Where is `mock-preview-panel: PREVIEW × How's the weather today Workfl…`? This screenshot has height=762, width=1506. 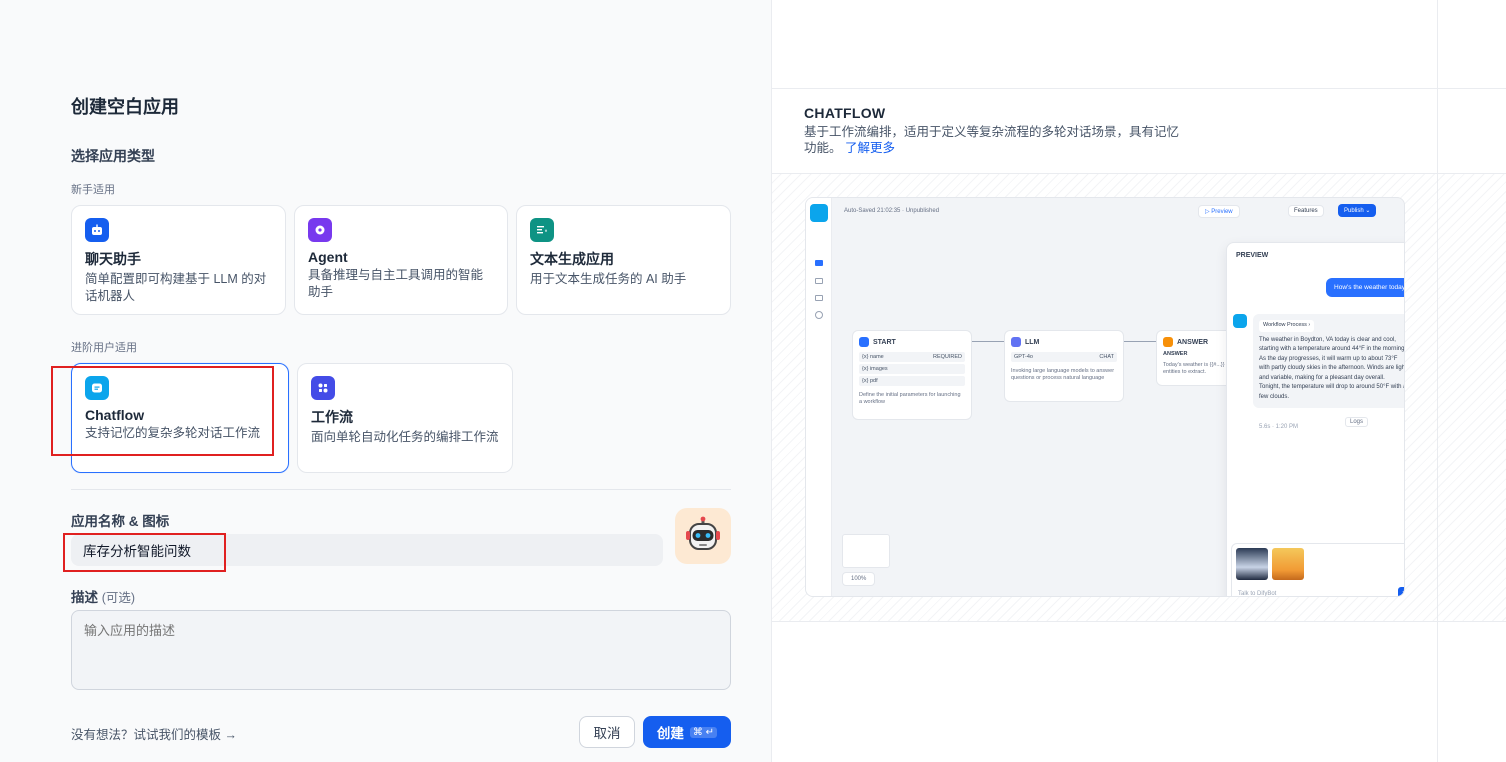 mock-preview-panel: PREVIEW × How's the weather today Workfl… is located at coordinates (1315, 419).